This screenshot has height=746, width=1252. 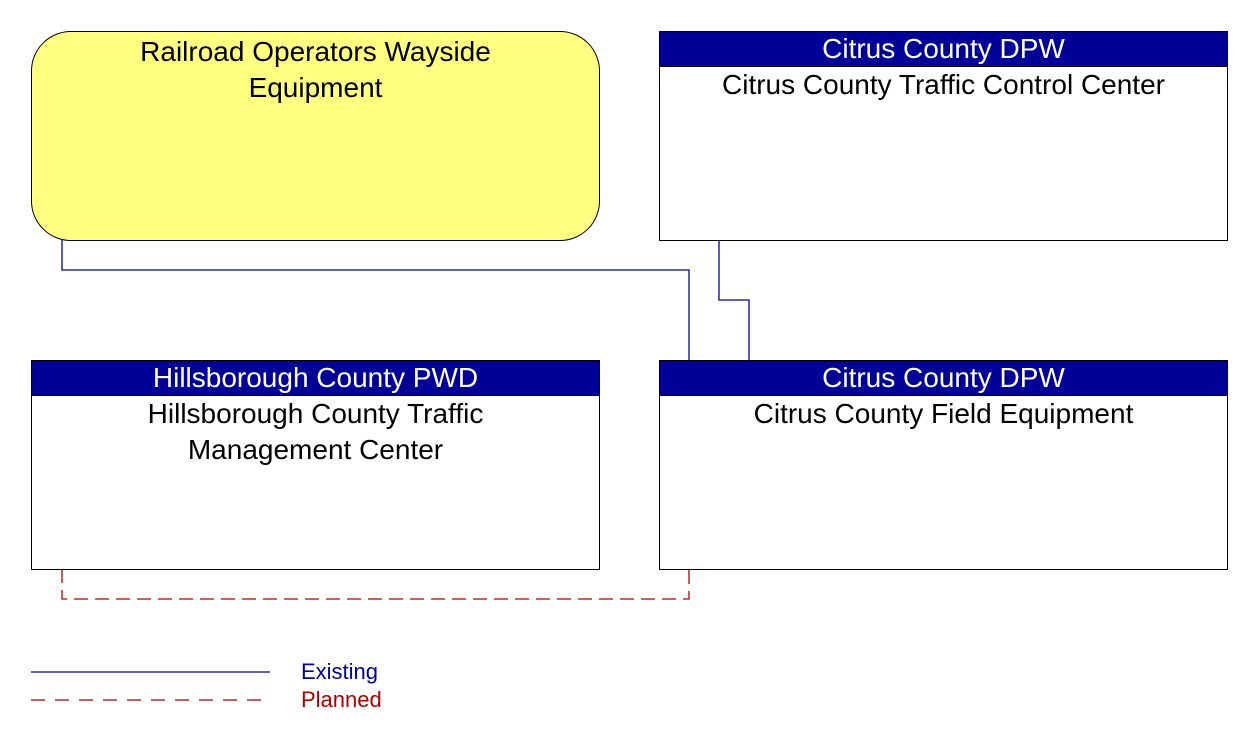 I want to click on node-name-line-1: Hillsborough County Traffic, so click(x=315, y=413).